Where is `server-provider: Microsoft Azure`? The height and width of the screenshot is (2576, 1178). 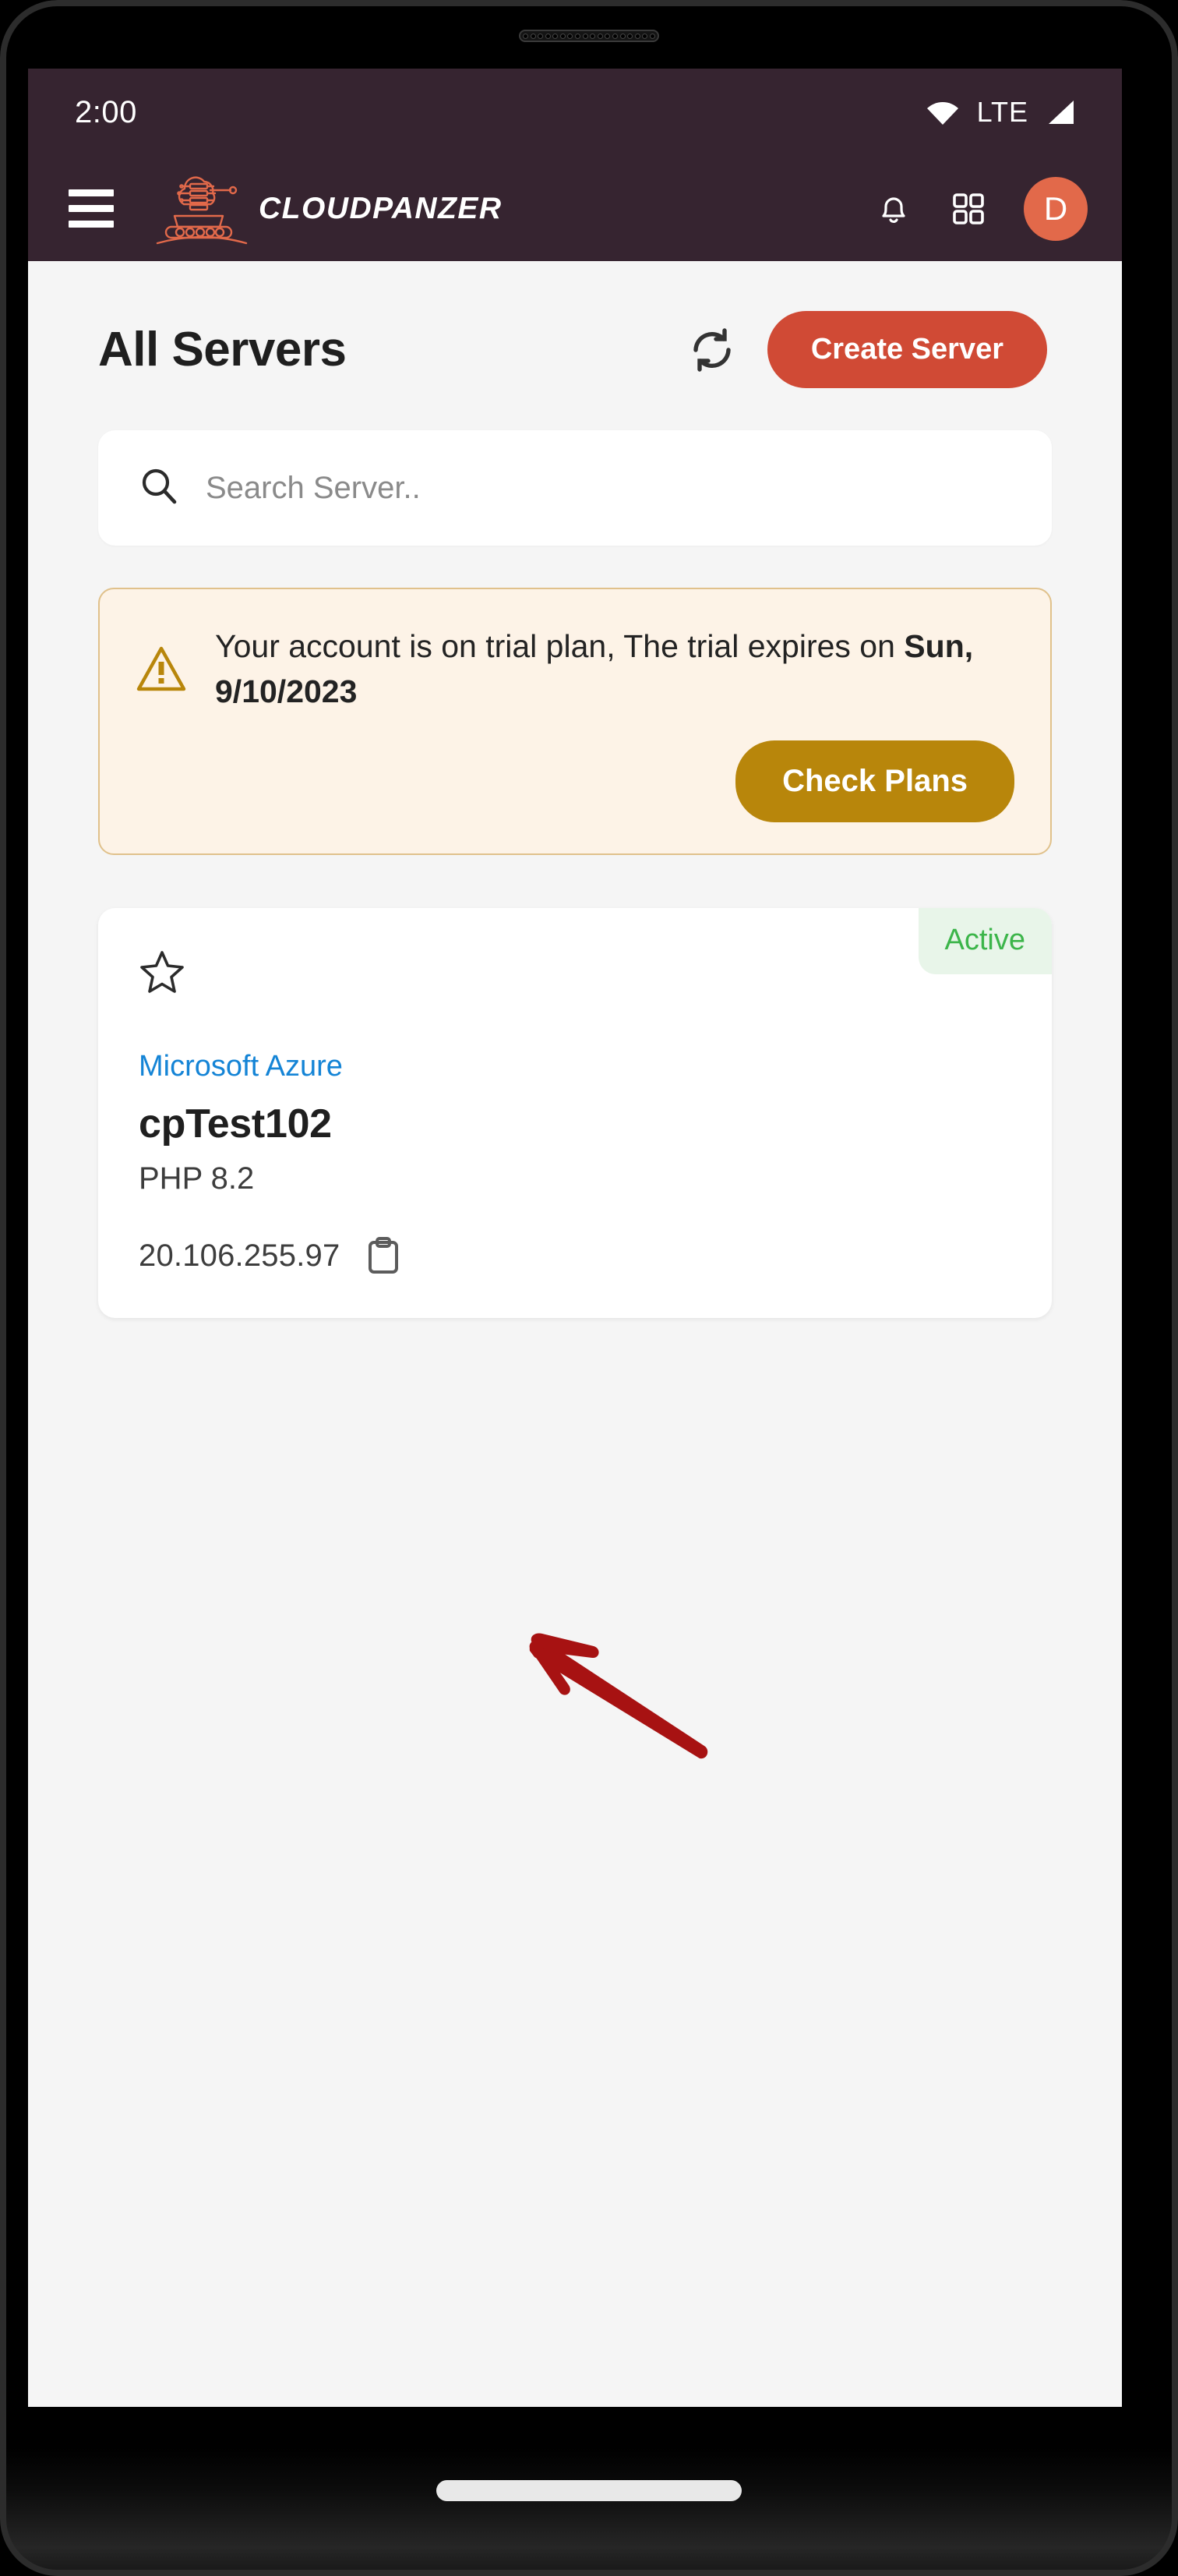 server-provider: Microsoft Azure is located at coordinates (575, 1066).